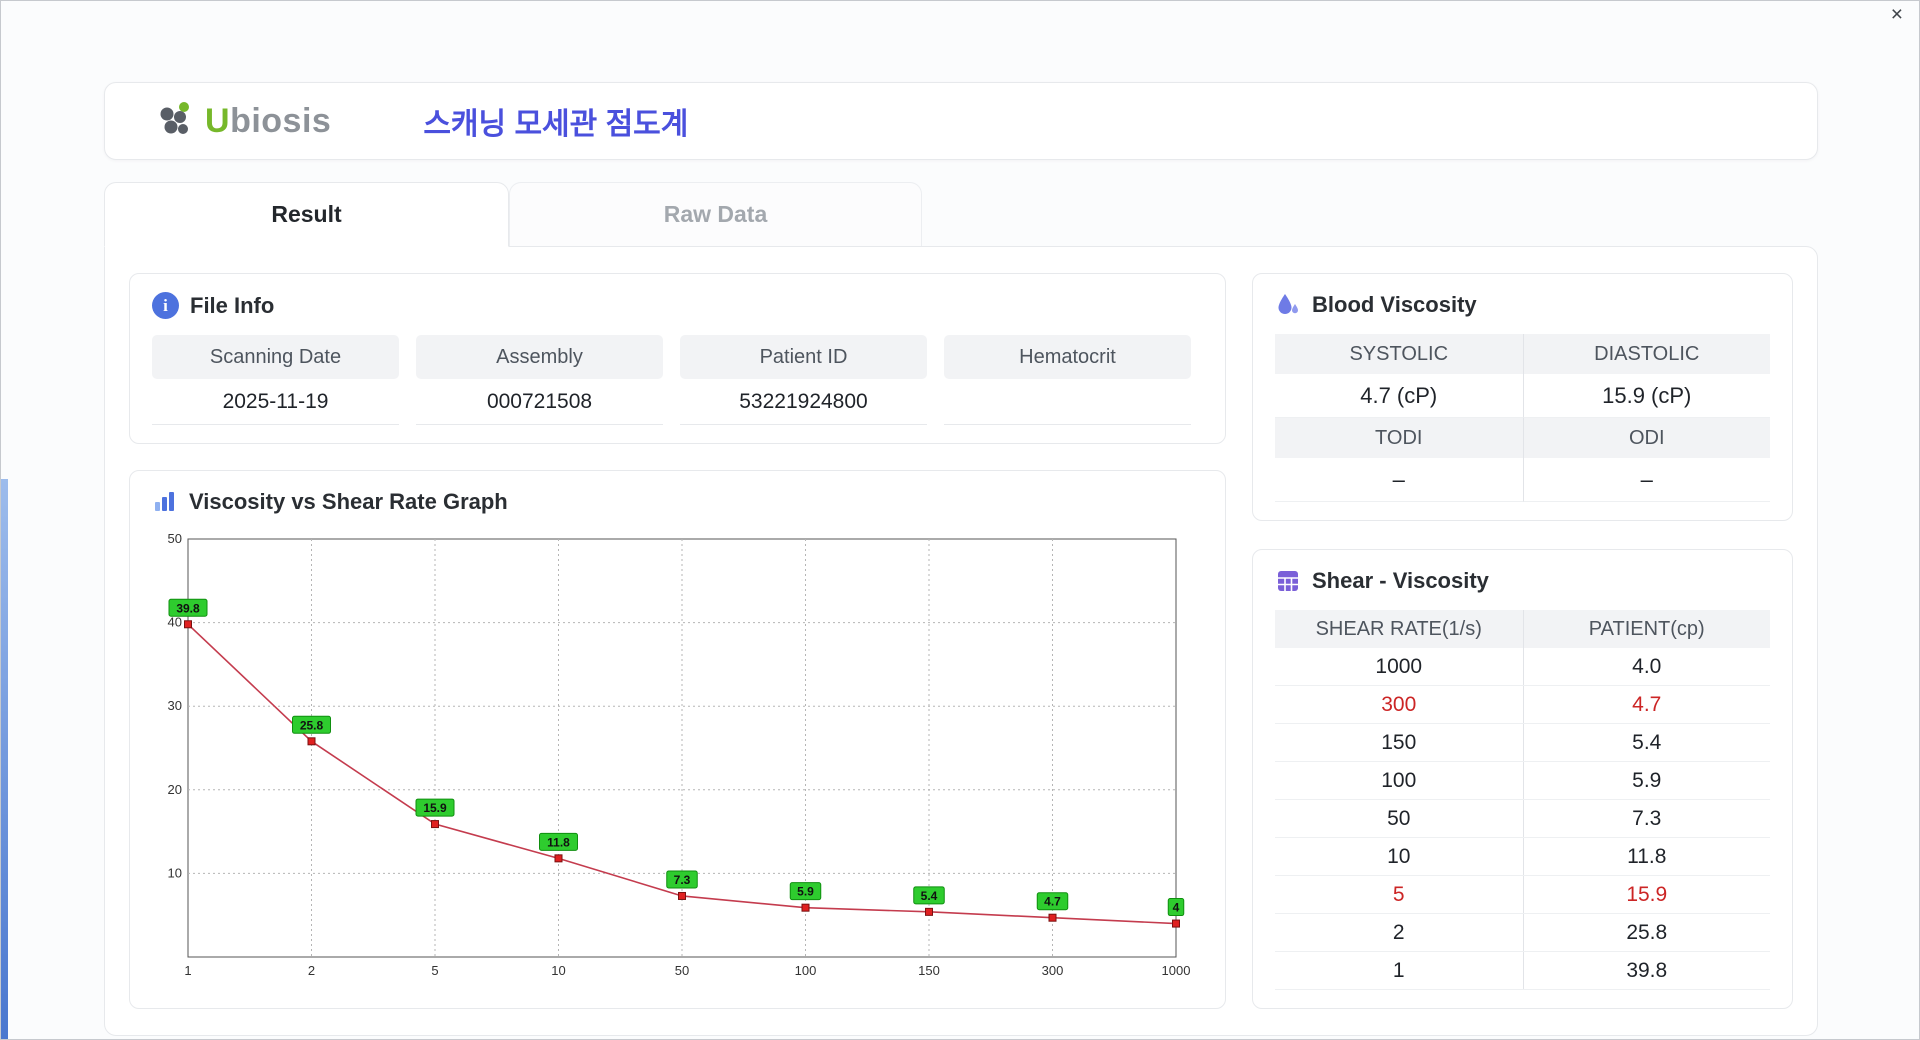 The image size is (1920, 1040). I want to click on shear-viscosity-row: 100 5.9, so click(1522, 781).